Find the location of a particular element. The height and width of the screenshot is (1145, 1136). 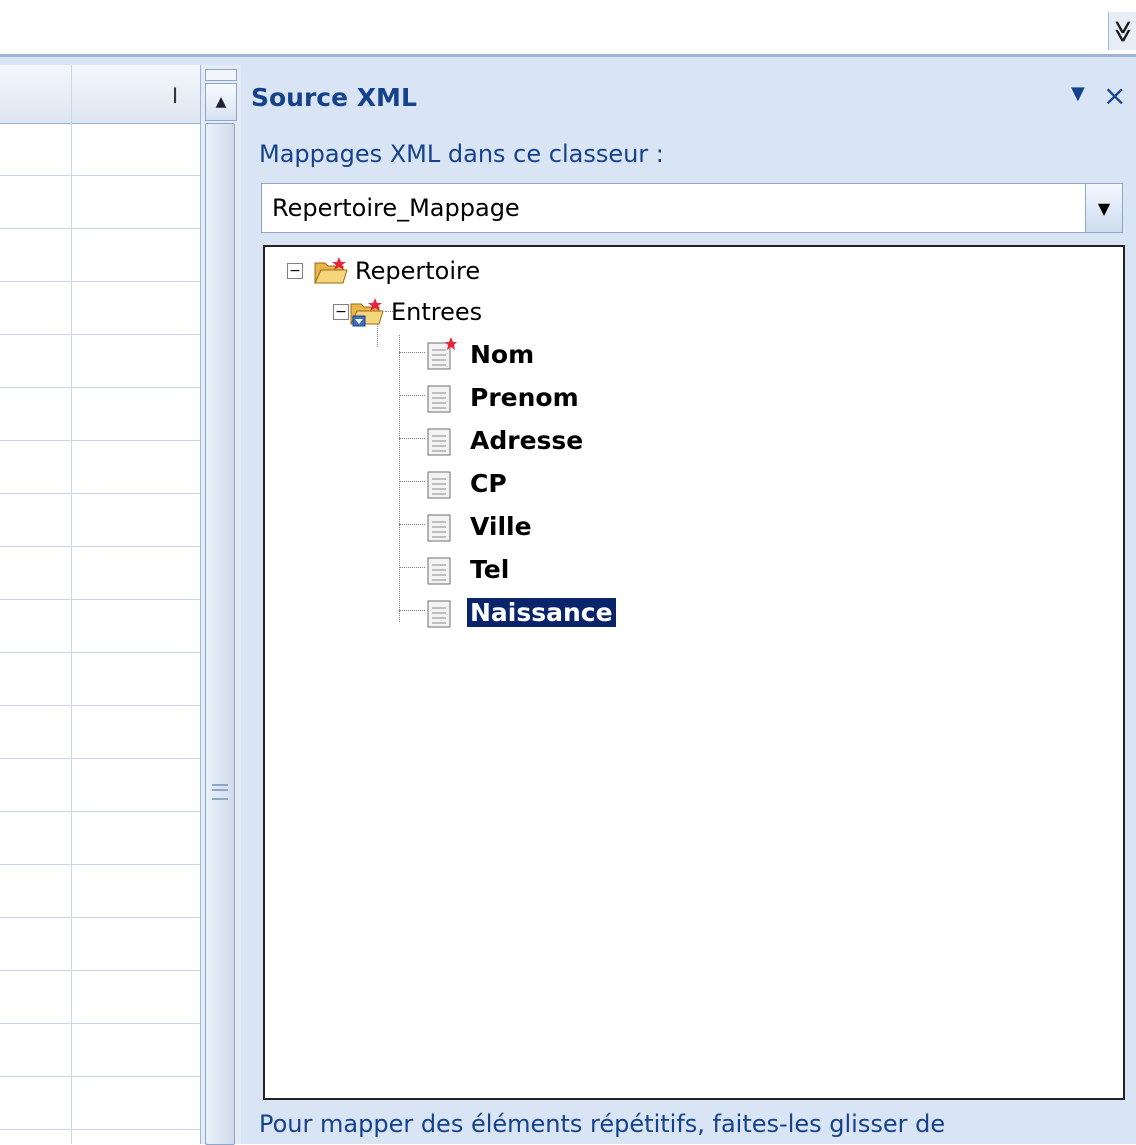

scroll-up-button: ▲ is located at coordinates (221, 102).